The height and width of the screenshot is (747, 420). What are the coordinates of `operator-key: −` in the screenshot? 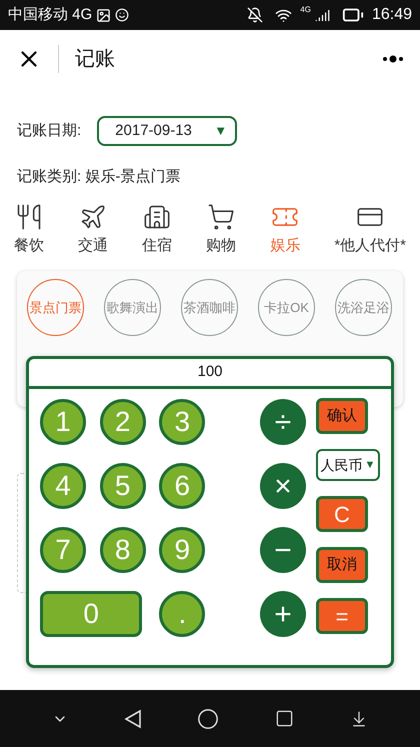 It's located at (283, 550).